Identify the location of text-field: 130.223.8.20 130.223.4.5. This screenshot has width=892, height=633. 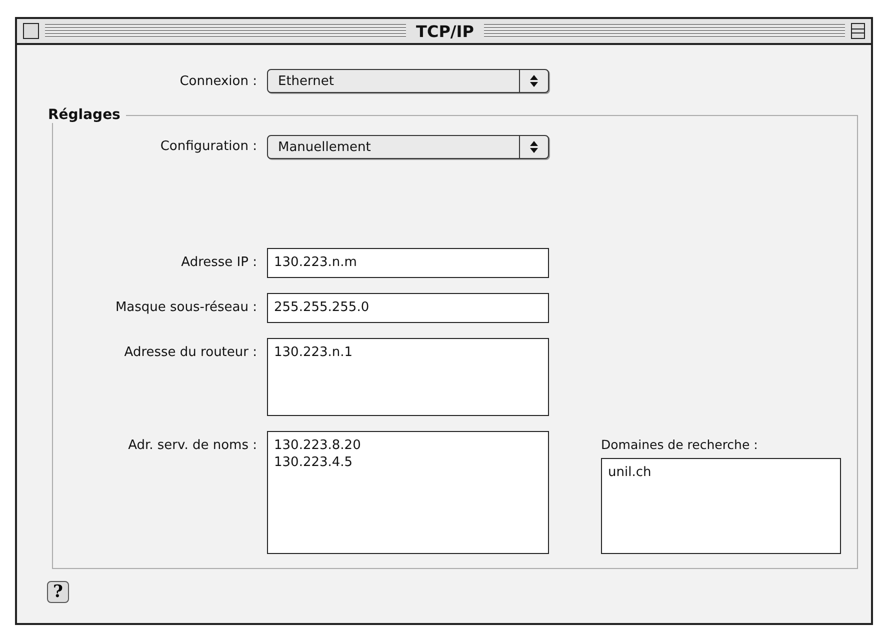
(408, 492).